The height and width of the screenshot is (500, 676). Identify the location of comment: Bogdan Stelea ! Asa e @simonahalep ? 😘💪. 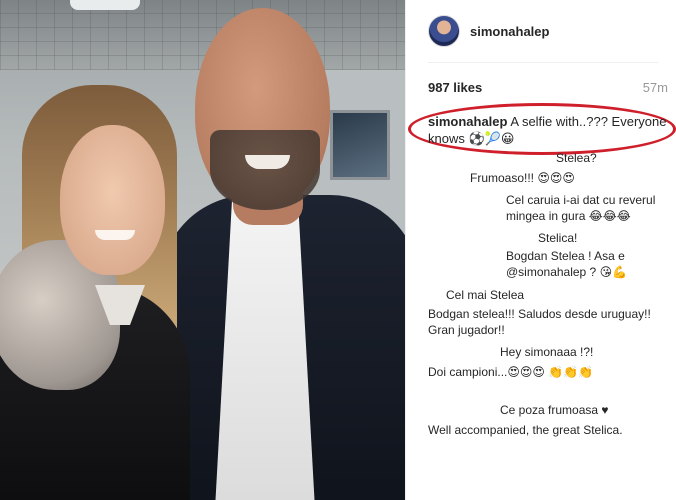
(567, 264).